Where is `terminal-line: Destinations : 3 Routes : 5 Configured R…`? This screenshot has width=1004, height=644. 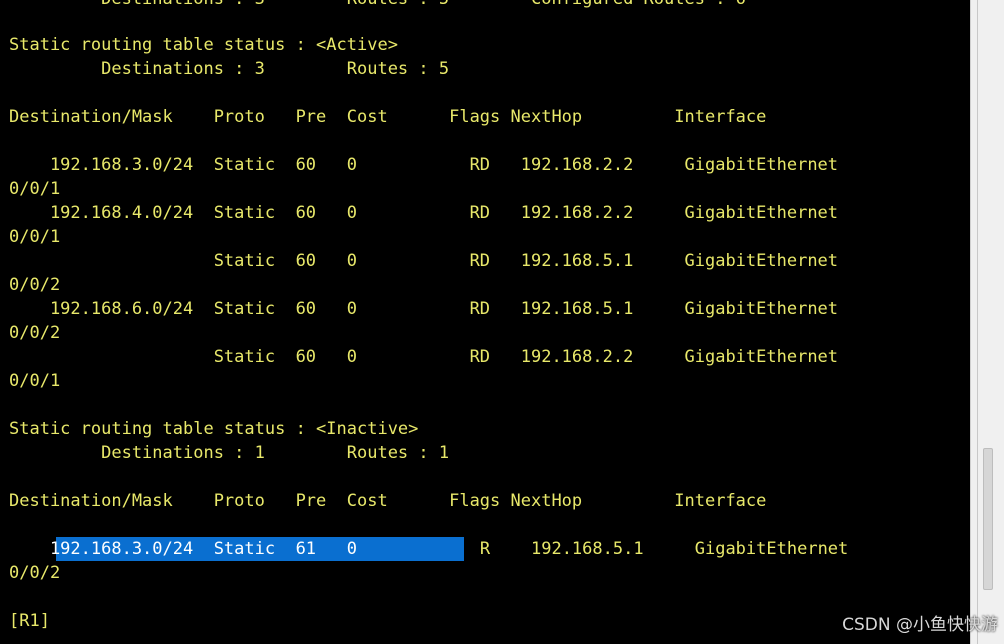 terminal-line: Destinations : 3 Routes : 5 Configured R… is located at coordinates (377, 5).